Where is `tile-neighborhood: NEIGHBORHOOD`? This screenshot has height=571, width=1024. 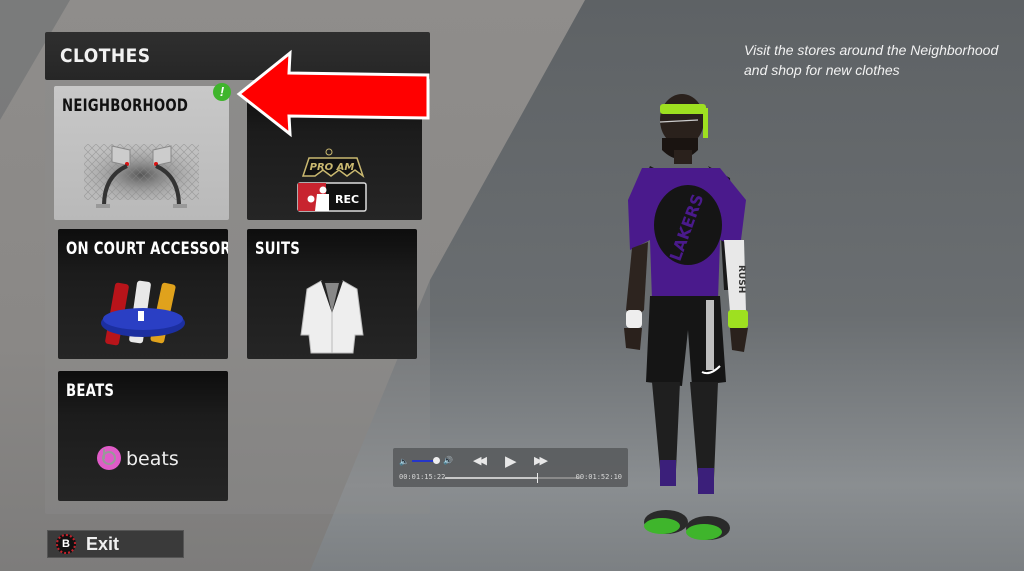 tile-neighborhood: NEIGHBORHOOD is located at coordinates (141, 153).